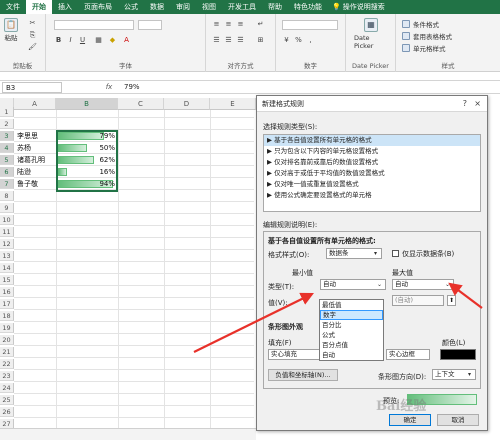 The height and width of the screenshot is (440, 500). I want to click on annotation-arrows, so click(338, 317).